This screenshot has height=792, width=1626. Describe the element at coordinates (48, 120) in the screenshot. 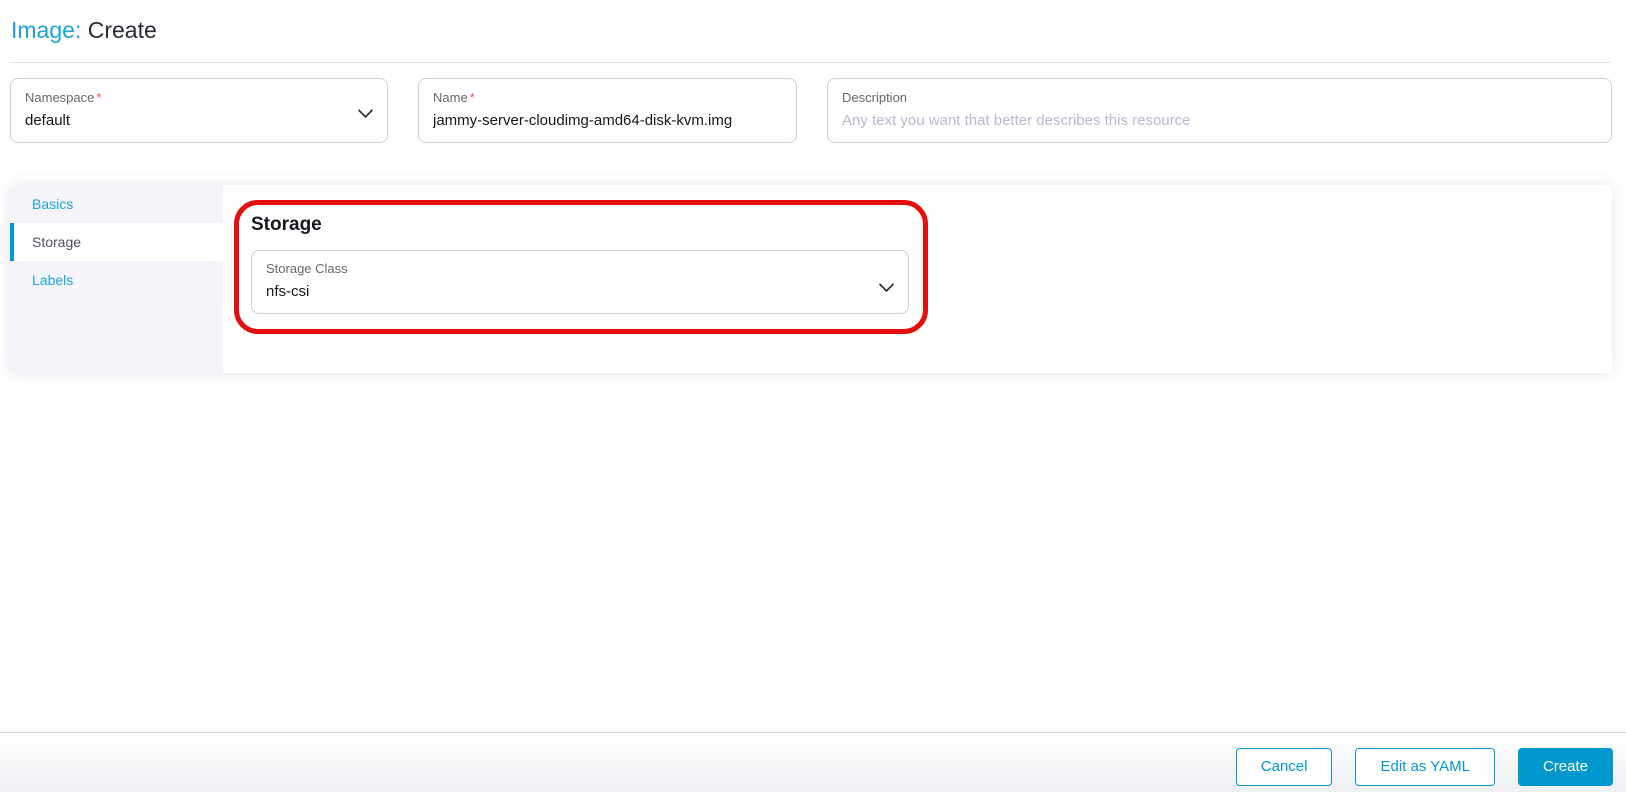

I see `namespace-value: default` at that location.